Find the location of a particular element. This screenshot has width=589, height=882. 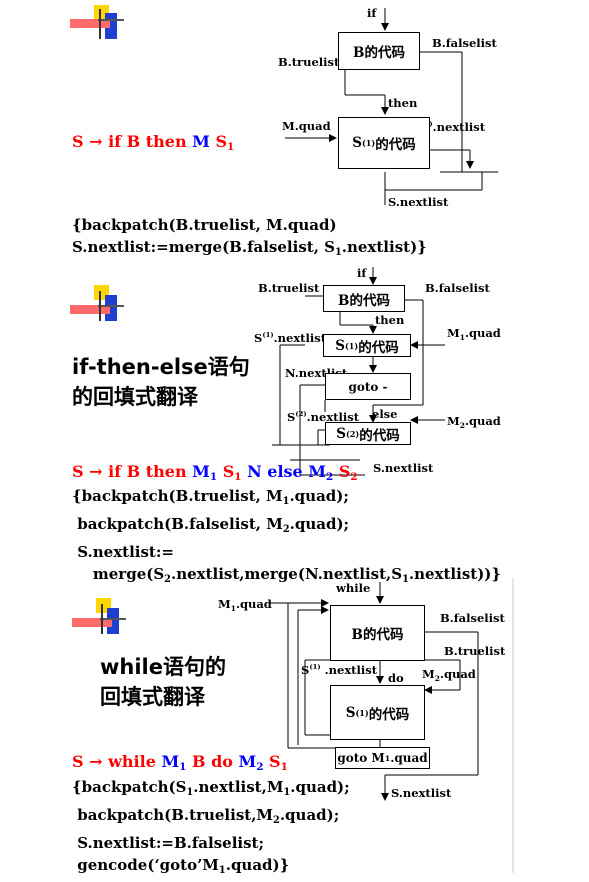

s-nextlist-label-3: S.nextlist is located at coordinates (421, 793).